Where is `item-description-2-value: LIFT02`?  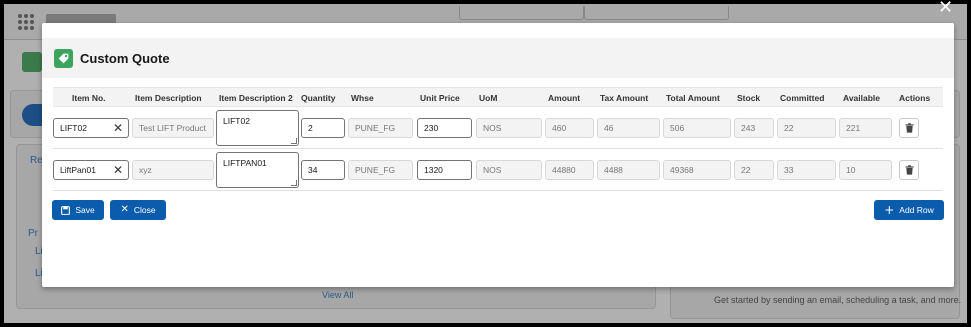
item-description-2-value: LIFT02 is located at coordinates (236, 121).